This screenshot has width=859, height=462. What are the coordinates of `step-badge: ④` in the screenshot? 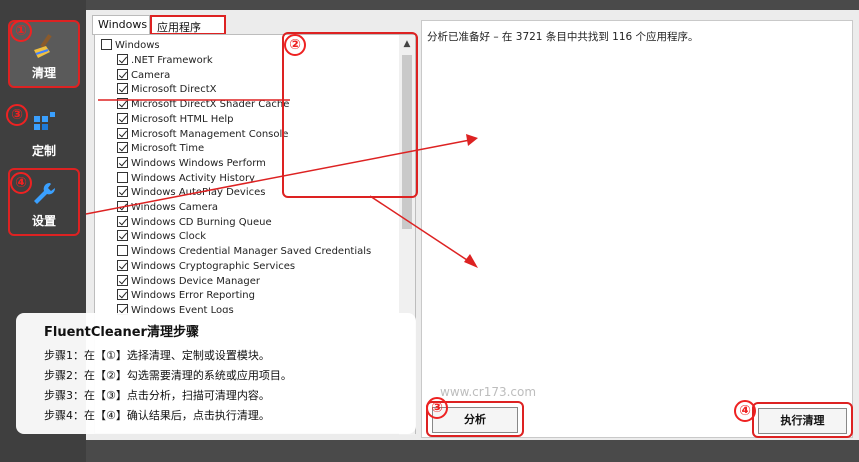 It's located at (745, 411).